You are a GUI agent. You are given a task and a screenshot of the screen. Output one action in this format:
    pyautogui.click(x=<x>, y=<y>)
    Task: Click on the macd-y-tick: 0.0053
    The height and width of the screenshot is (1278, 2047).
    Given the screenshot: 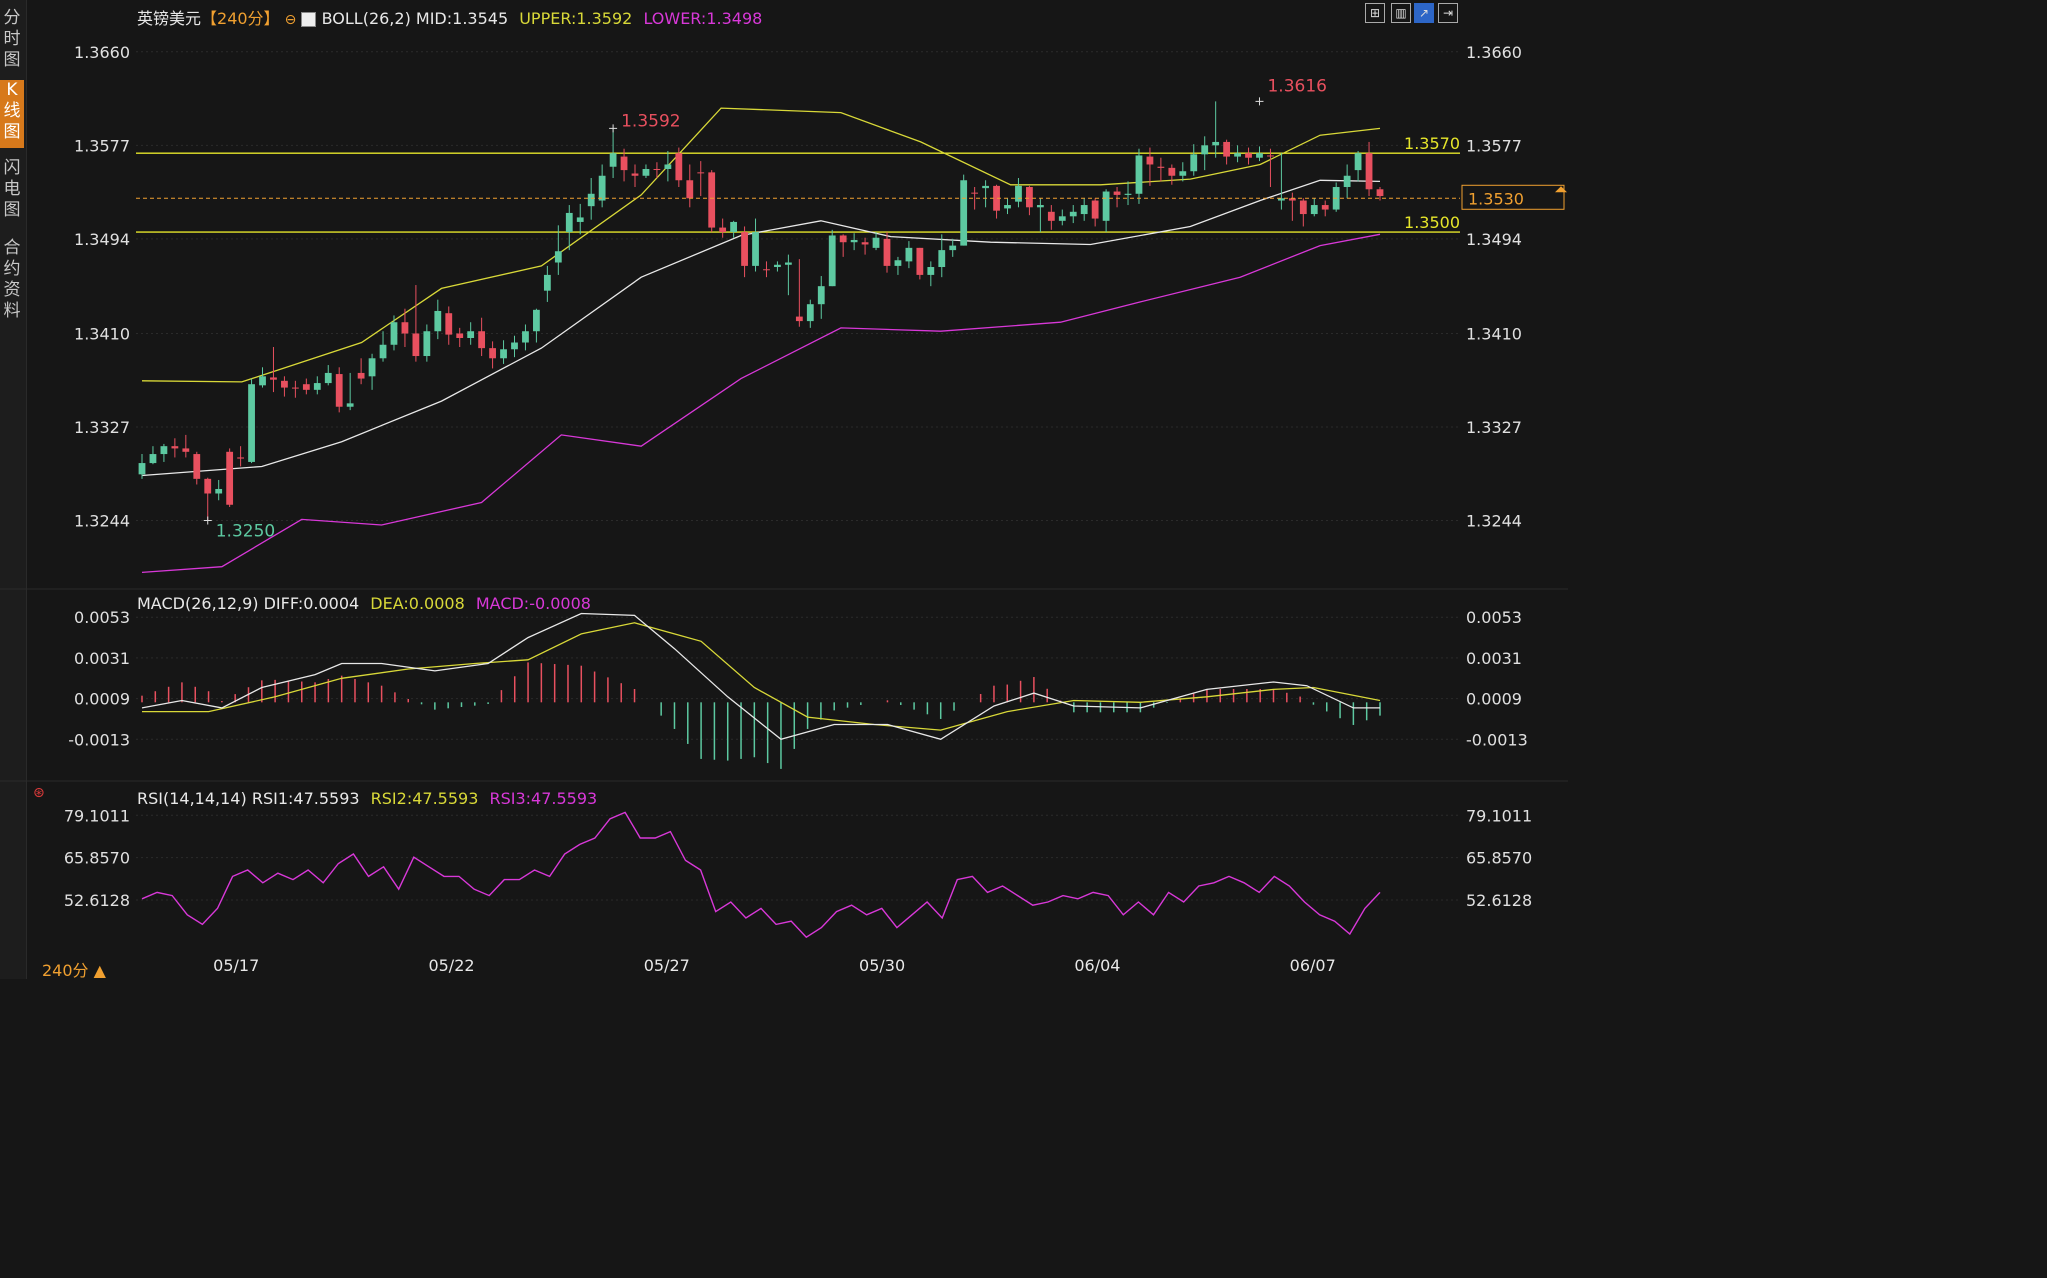 What is the action you would take?
    pyautogui.click(x=102, y=617)
    